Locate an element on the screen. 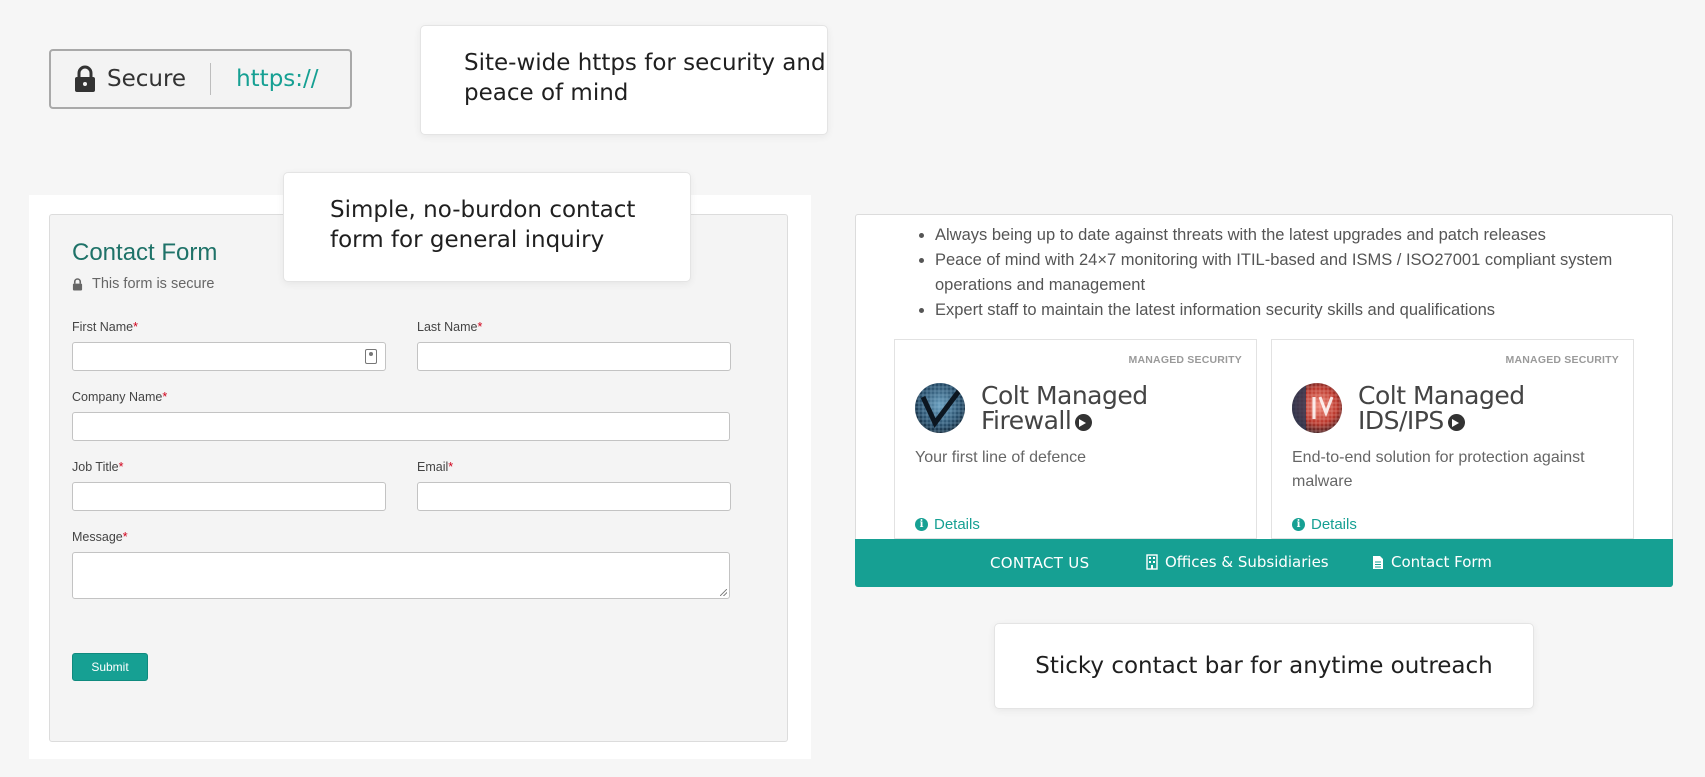 Image resolution: width=1705 pixels, height=777 pixels. form-secure-note: This form is secure is located at coordinates (143, 284).